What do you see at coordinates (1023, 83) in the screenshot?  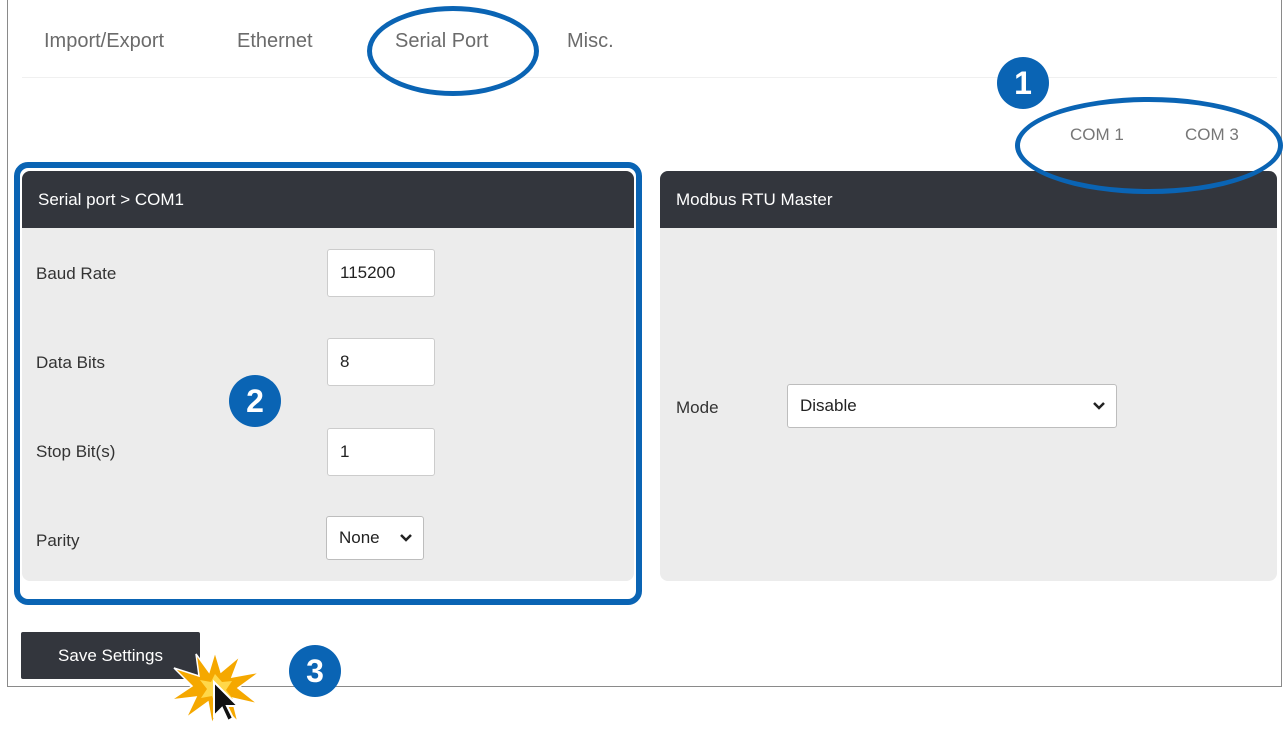 I see `step-badge-1: 1` at bounding box center [1023, 83].